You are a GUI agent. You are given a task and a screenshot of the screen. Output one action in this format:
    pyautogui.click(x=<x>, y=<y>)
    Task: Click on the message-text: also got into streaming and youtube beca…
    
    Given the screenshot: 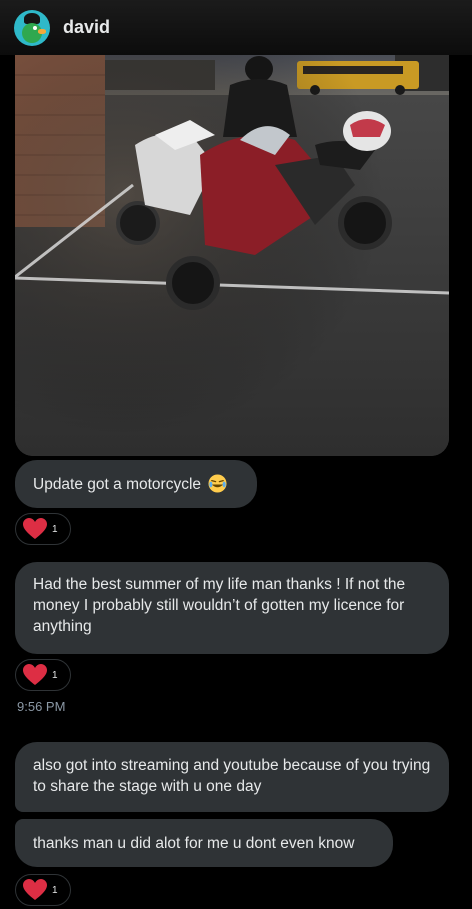 What is the action you would take?
    pyautogui.click(x=232, y=776)
    